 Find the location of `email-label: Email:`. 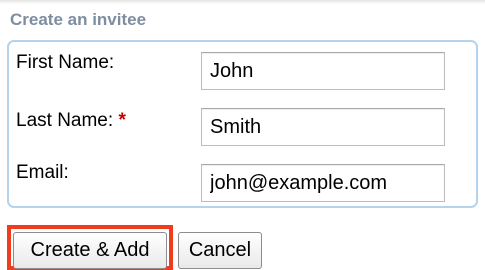

email-label: Email: is located at coordinates (42, 173).